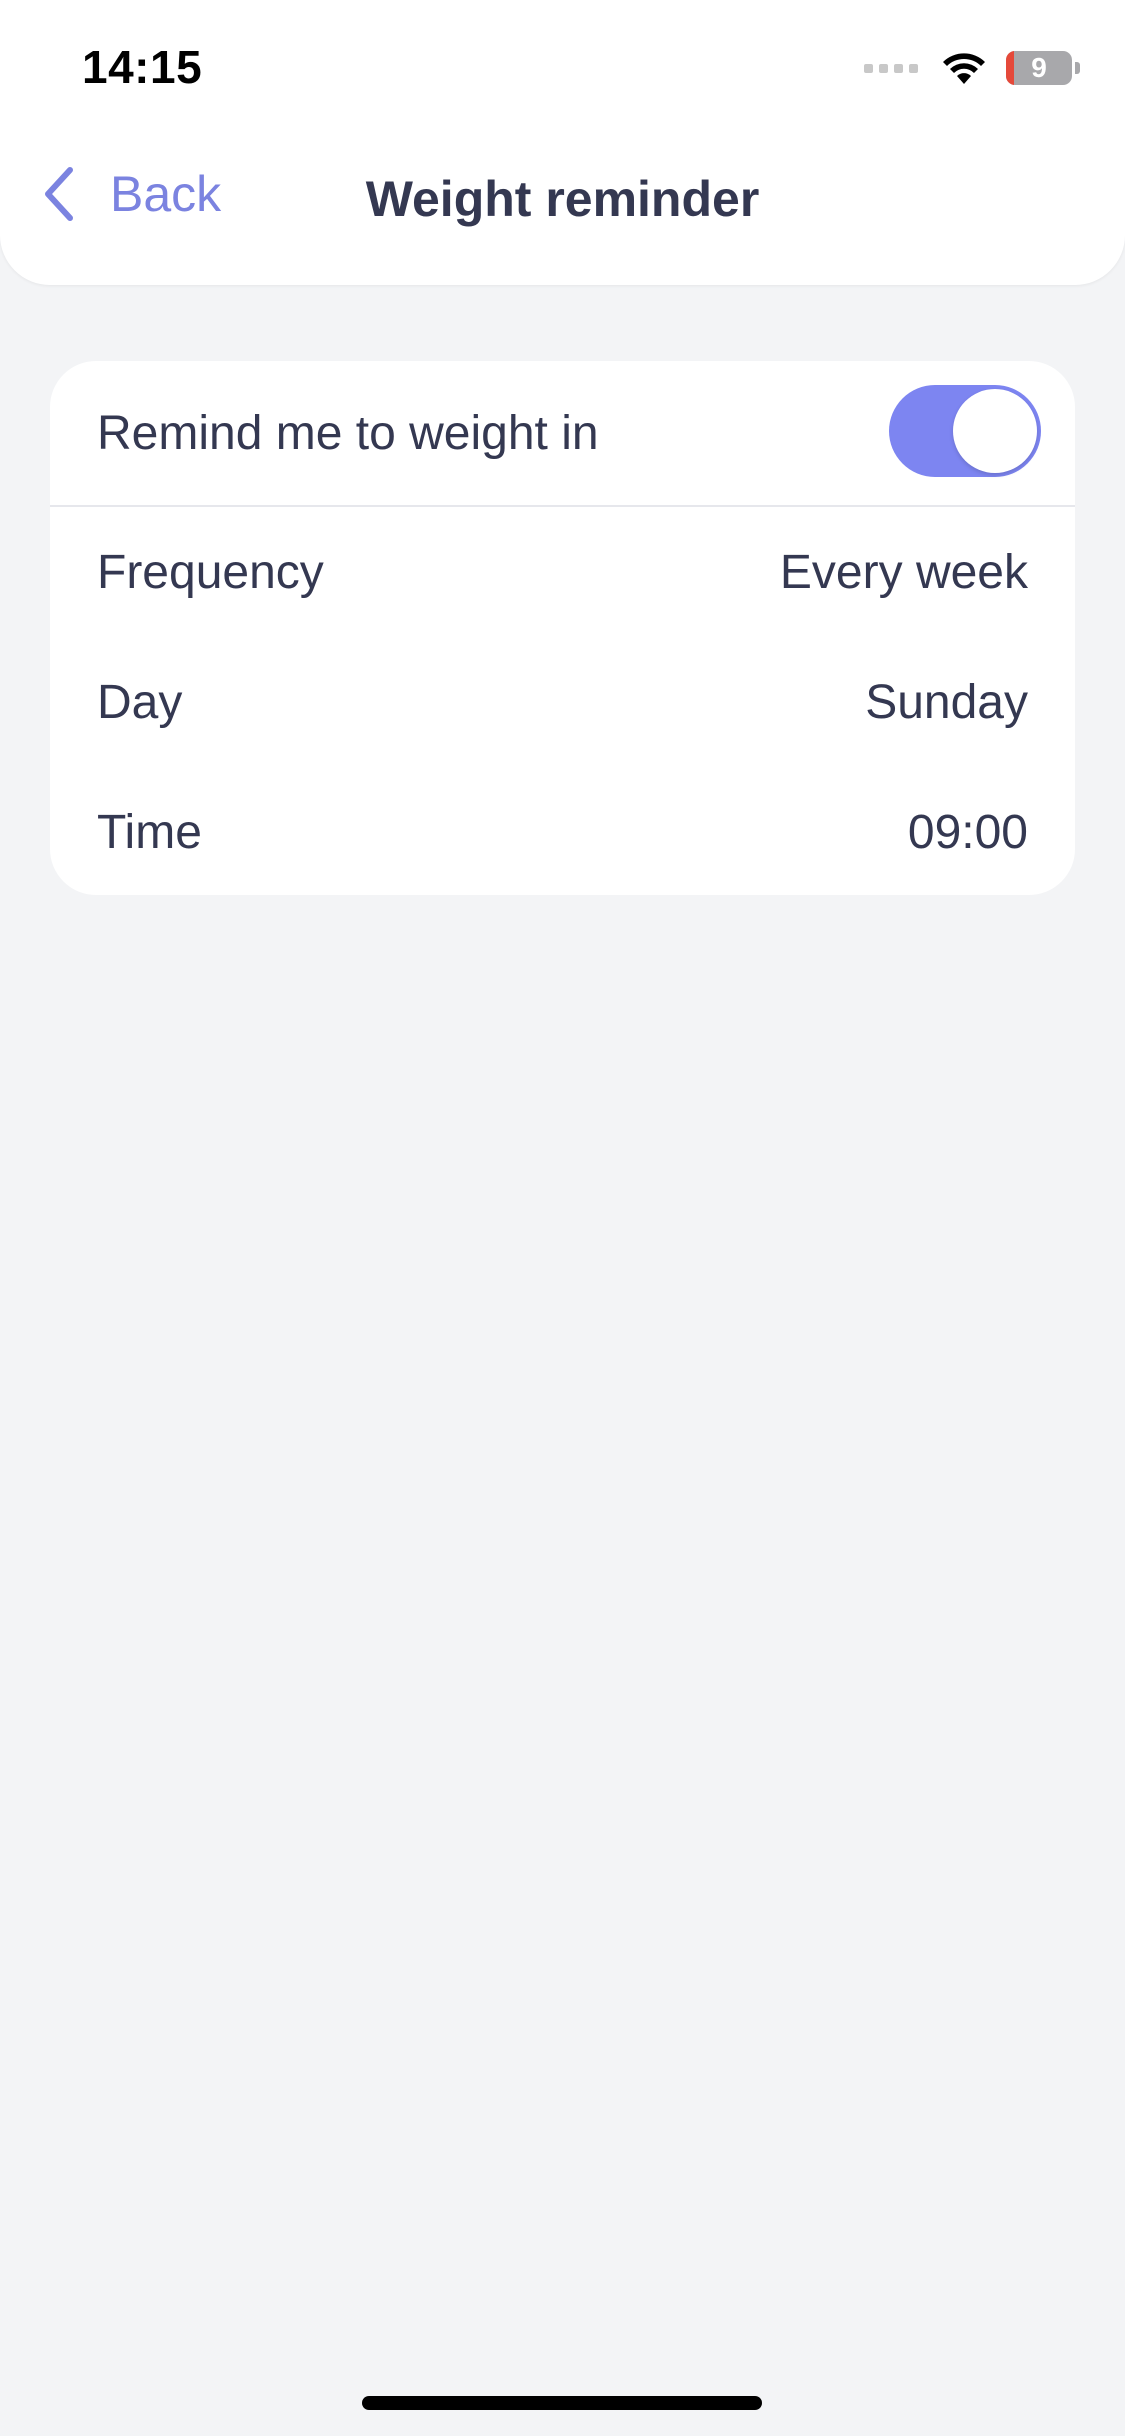  Describe the element at coordinates (562, 572) in the screenshot. I see `frequency-row: Frequency Every week` at that location.